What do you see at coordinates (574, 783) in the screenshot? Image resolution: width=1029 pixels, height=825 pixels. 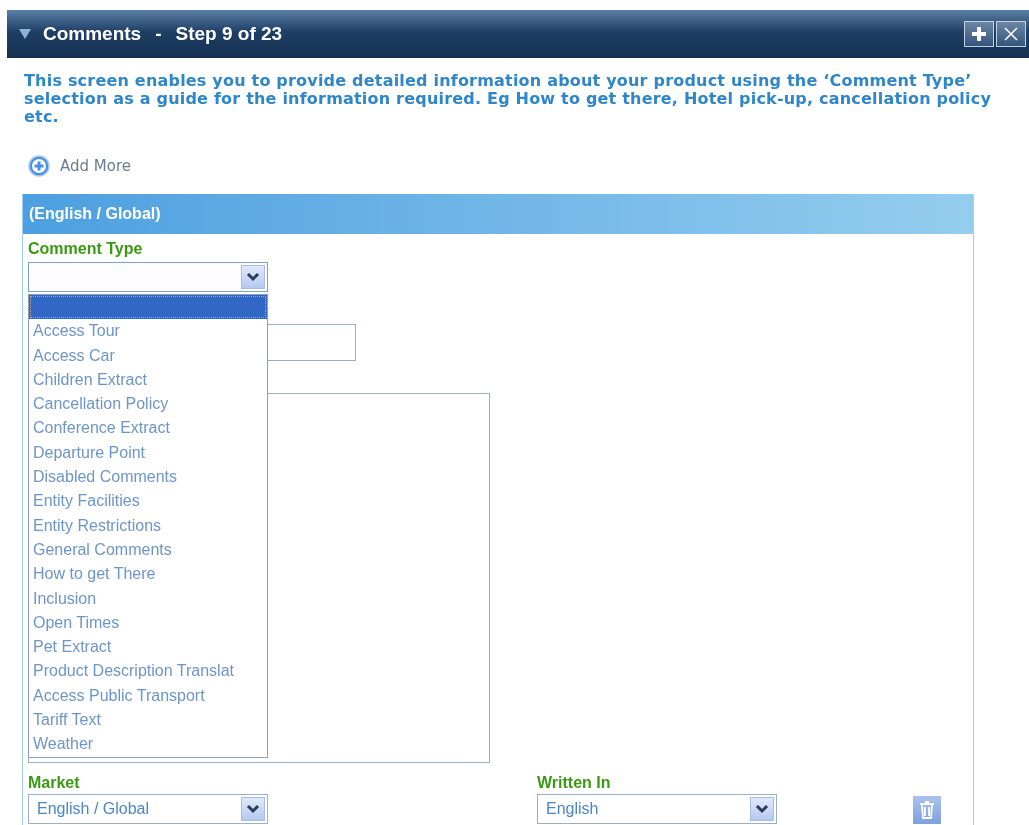 I see `field-label: Written In` at bounding box center [574, 783].